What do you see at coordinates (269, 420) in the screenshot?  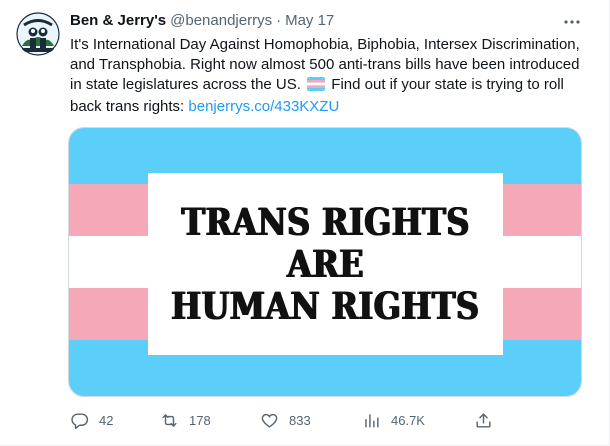 I see `like-icon` at bounding box center [269, 420].